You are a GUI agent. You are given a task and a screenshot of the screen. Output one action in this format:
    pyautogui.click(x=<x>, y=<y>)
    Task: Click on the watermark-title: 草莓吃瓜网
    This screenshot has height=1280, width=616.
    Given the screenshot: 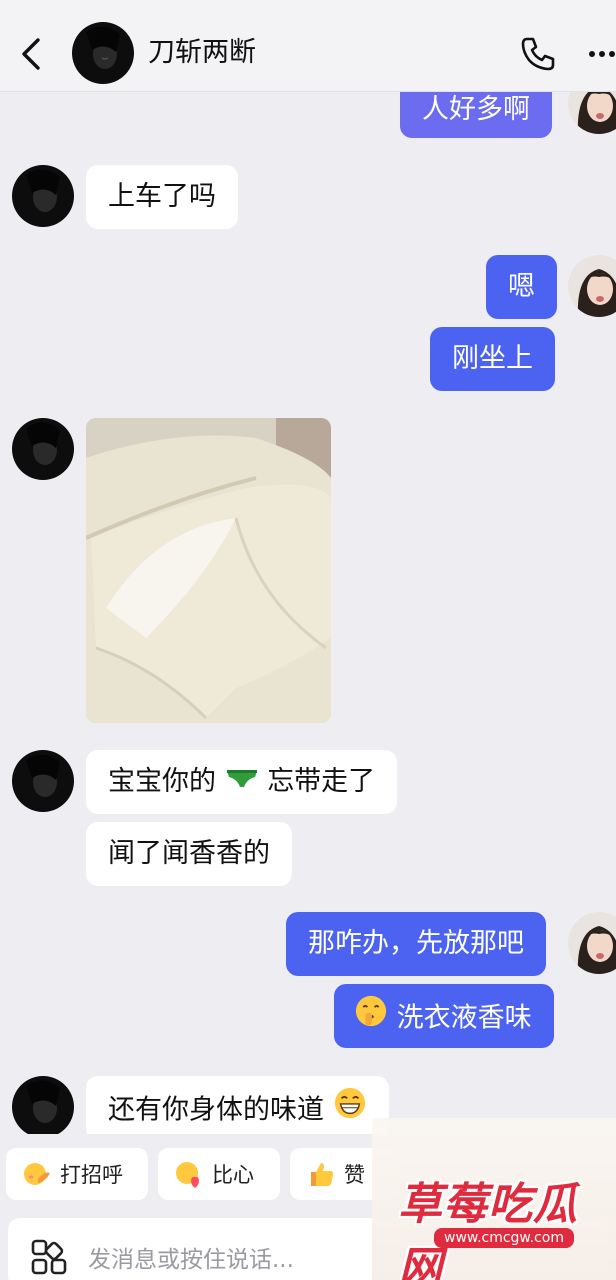 What is the action you would take?
    pyautogui.click(x=488, y=1229)
    